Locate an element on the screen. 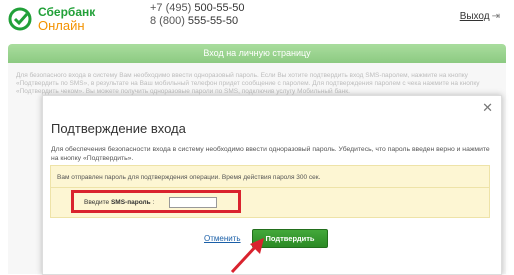  sberbank-logo-icon is located at coordinates (20, 19).